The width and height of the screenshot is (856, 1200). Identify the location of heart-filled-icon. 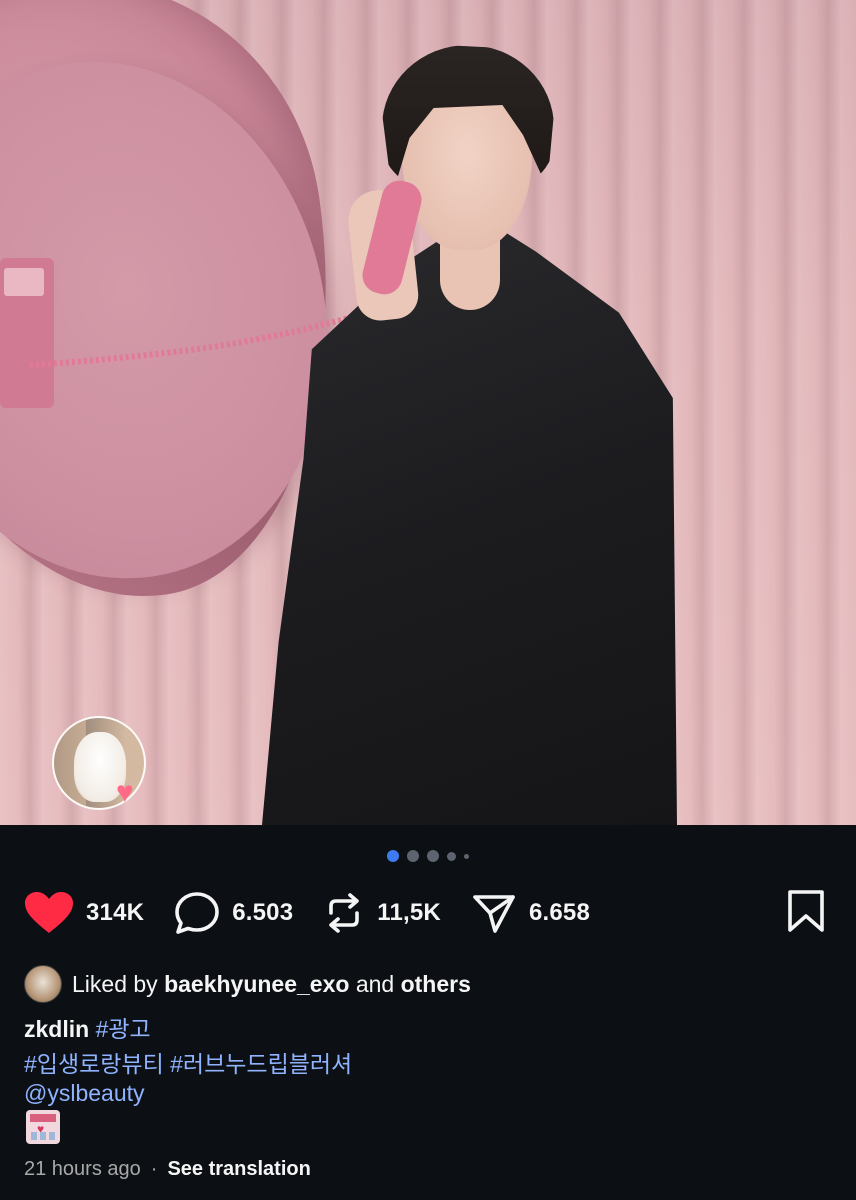
(49, 912).